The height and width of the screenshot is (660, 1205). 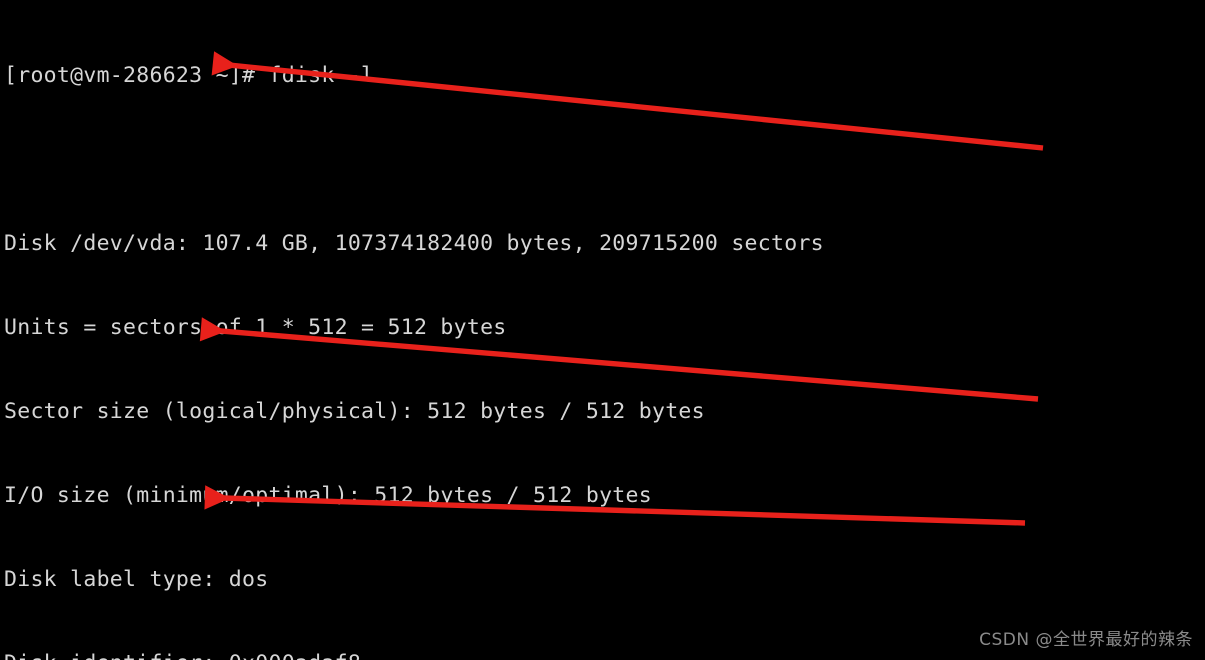 I want to click on terminal-line-vda-units: Units = sectors of 1 * 512 = 512 bytes, so click(x=255, y=327).